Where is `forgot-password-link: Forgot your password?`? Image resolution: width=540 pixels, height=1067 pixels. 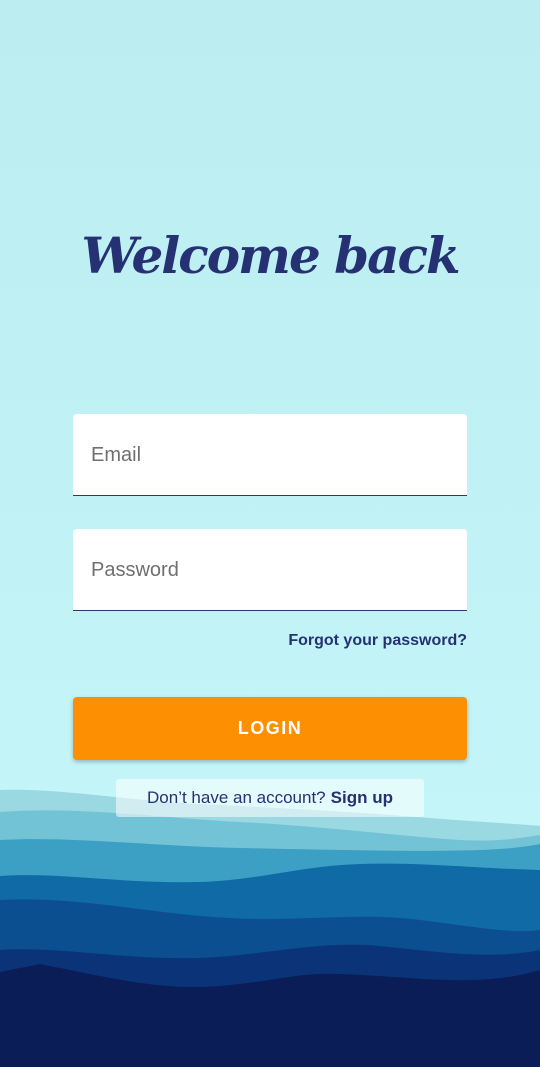 forgot-password-link: Forgot your password? is located at coordinates (377, 641).